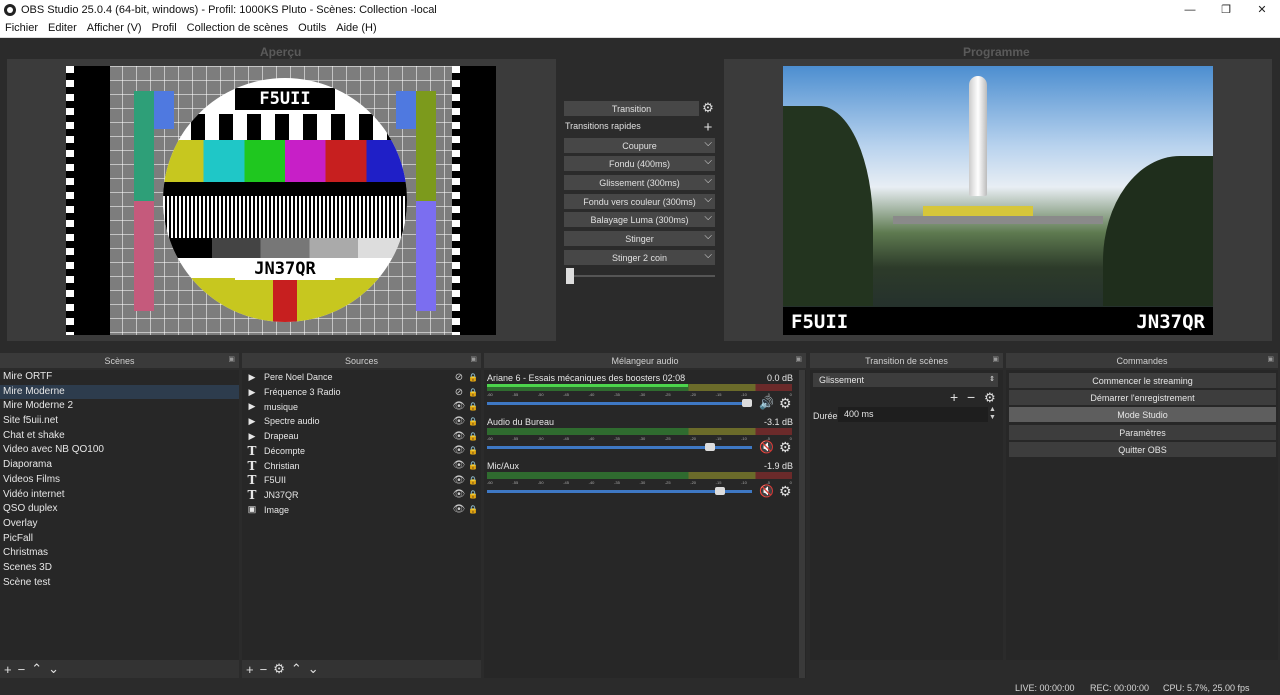  What do you see at coordinates (905, 380) in the screenshot?
I see `transition-select: Glissement ⇕` at bounding box center [905, 380].